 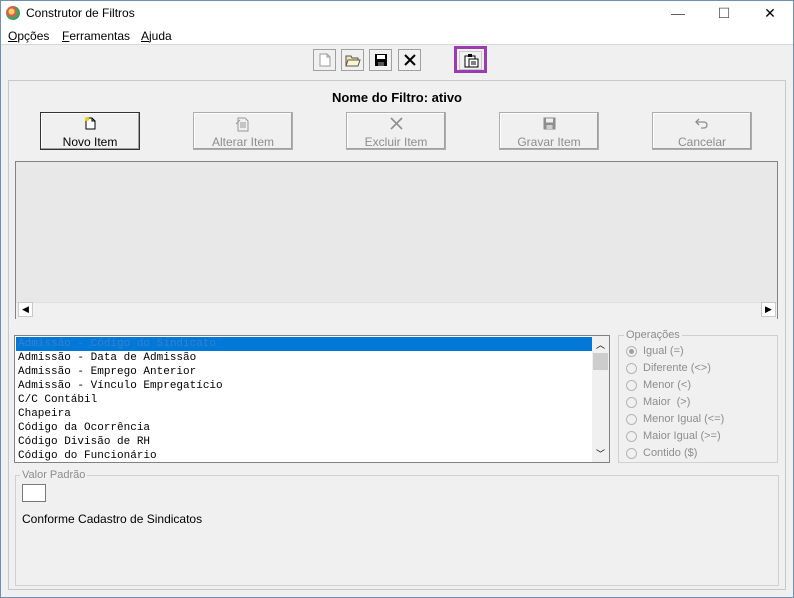 I want to click on open-folder-icon, so click(x=352, y=60).